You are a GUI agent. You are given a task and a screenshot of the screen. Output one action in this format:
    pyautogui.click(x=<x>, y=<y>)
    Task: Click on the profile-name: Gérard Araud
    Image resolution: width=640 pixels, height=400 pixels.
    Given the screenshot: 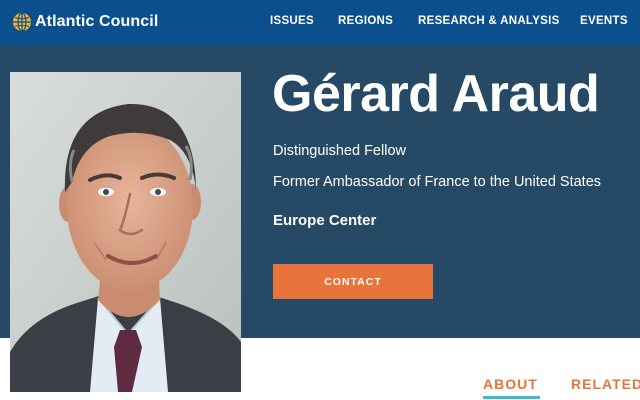 What is the action you would take?
    pyautogui.click(x=436, y=94)
    